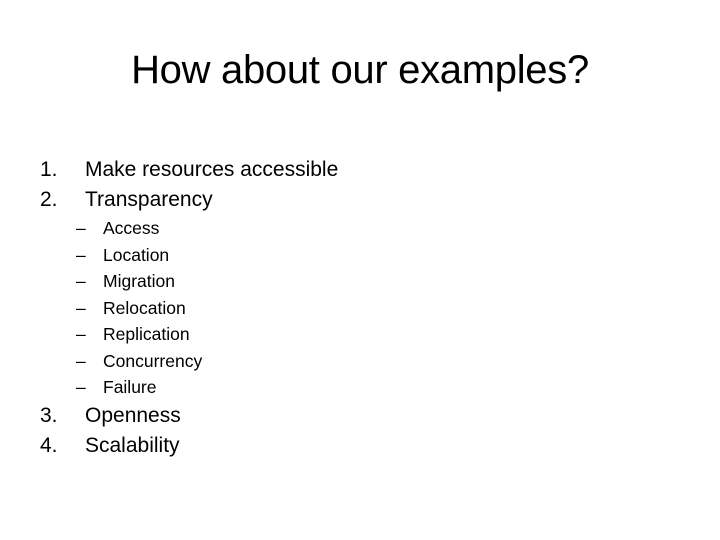  I want to click on sub-item-label: Concurrency, so click(153, 360).